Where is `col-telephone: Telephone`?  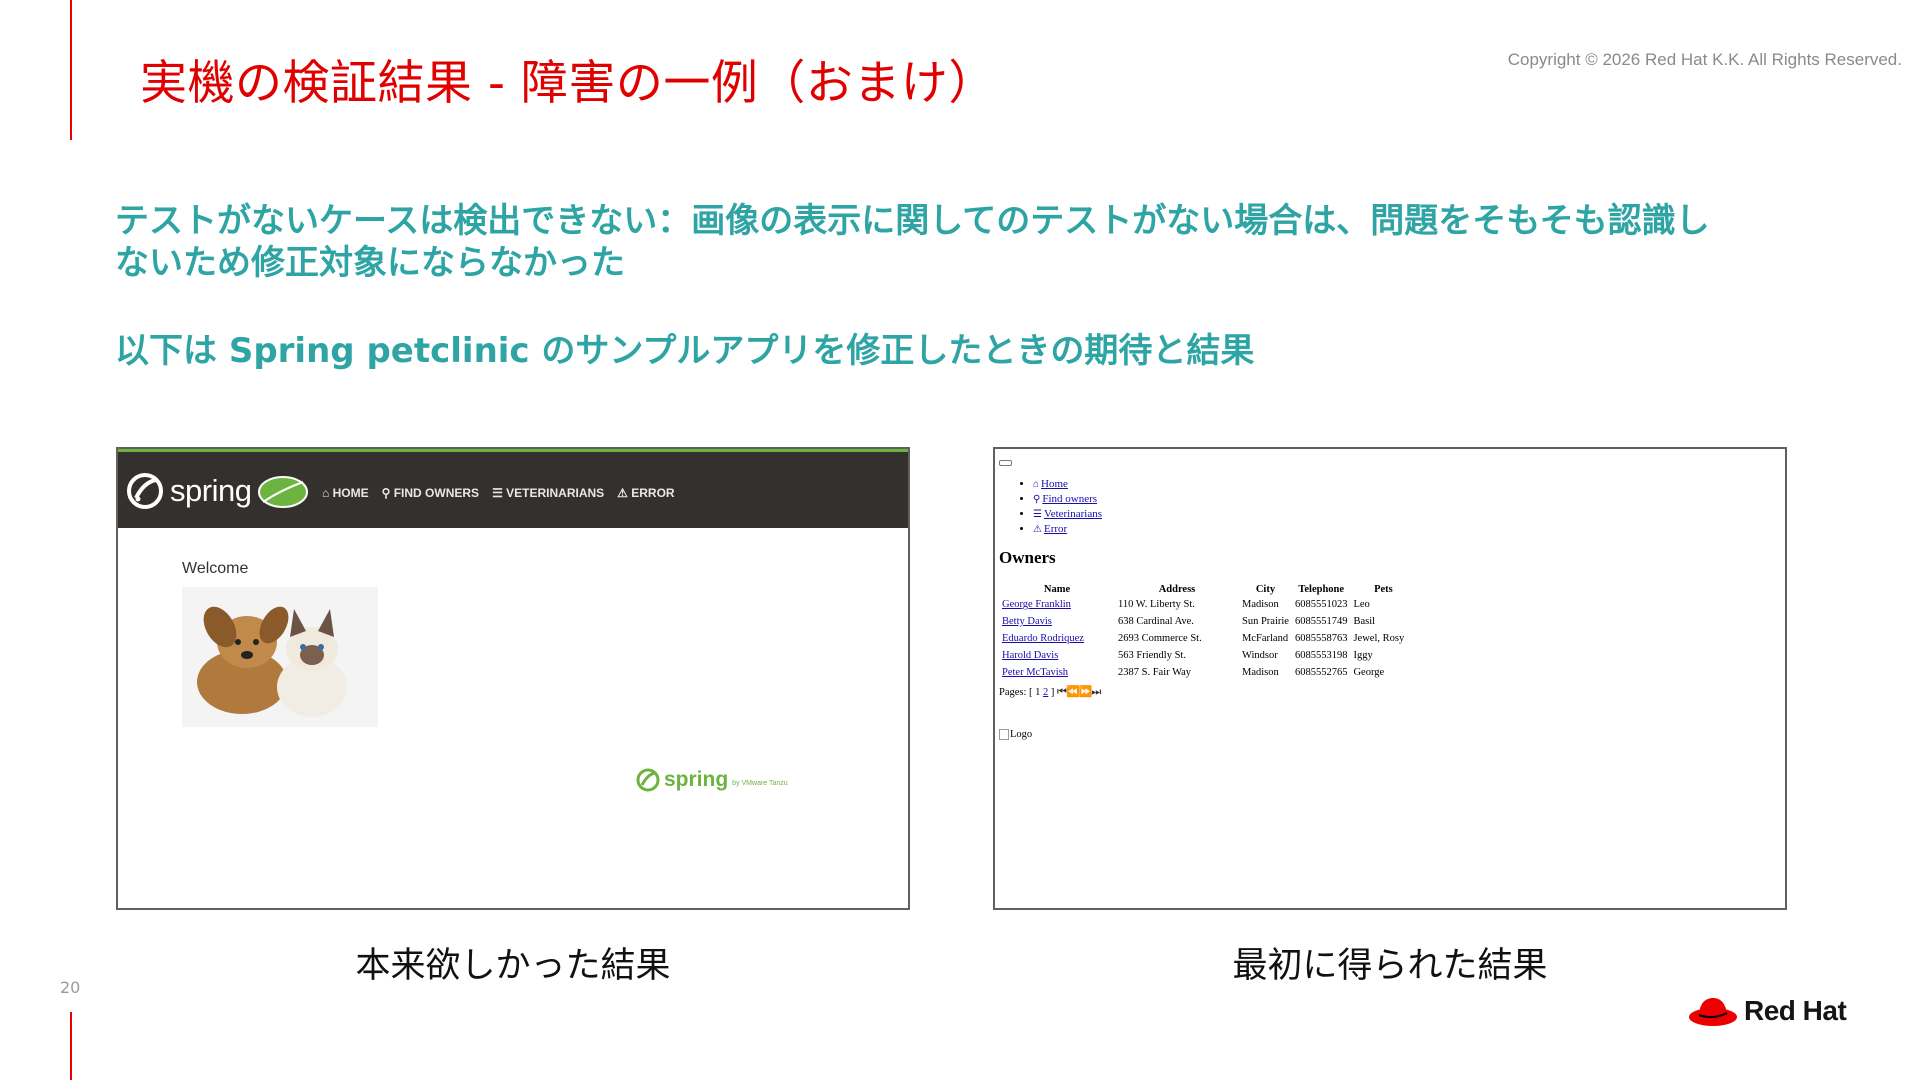
col-telephone: Telephone is located at coordinates (1321, 589).